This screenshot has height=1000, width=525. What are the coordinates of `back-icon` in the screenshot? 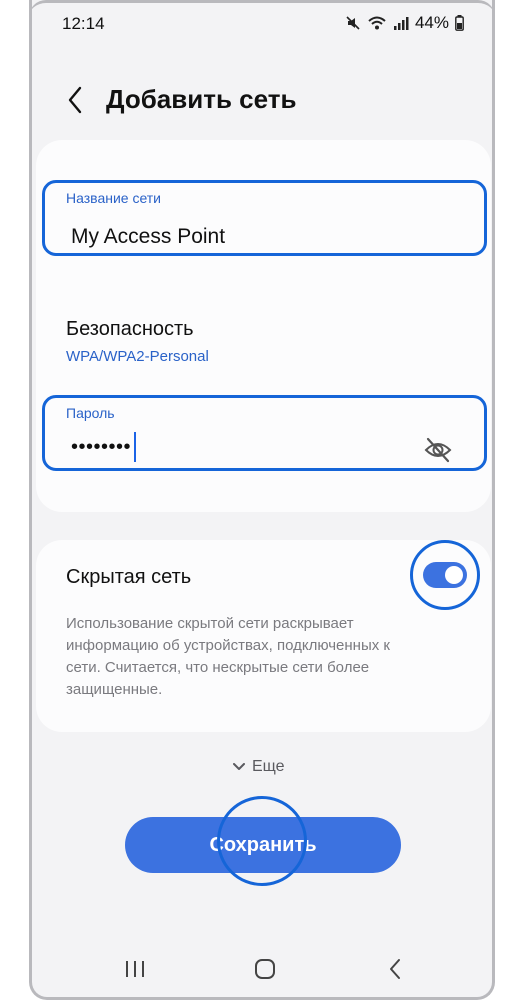 It's located at (395, 969).